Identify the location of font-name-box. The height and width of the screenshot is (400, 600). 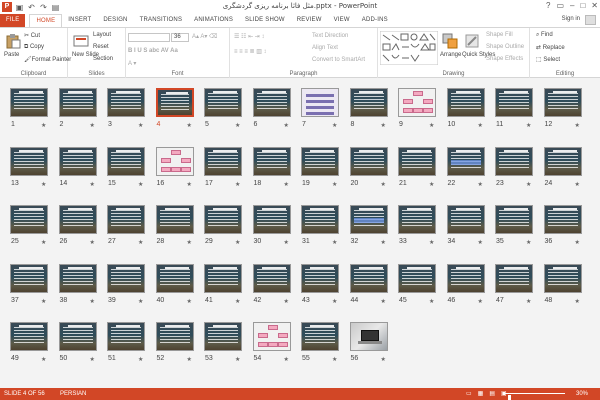
(149, 37).